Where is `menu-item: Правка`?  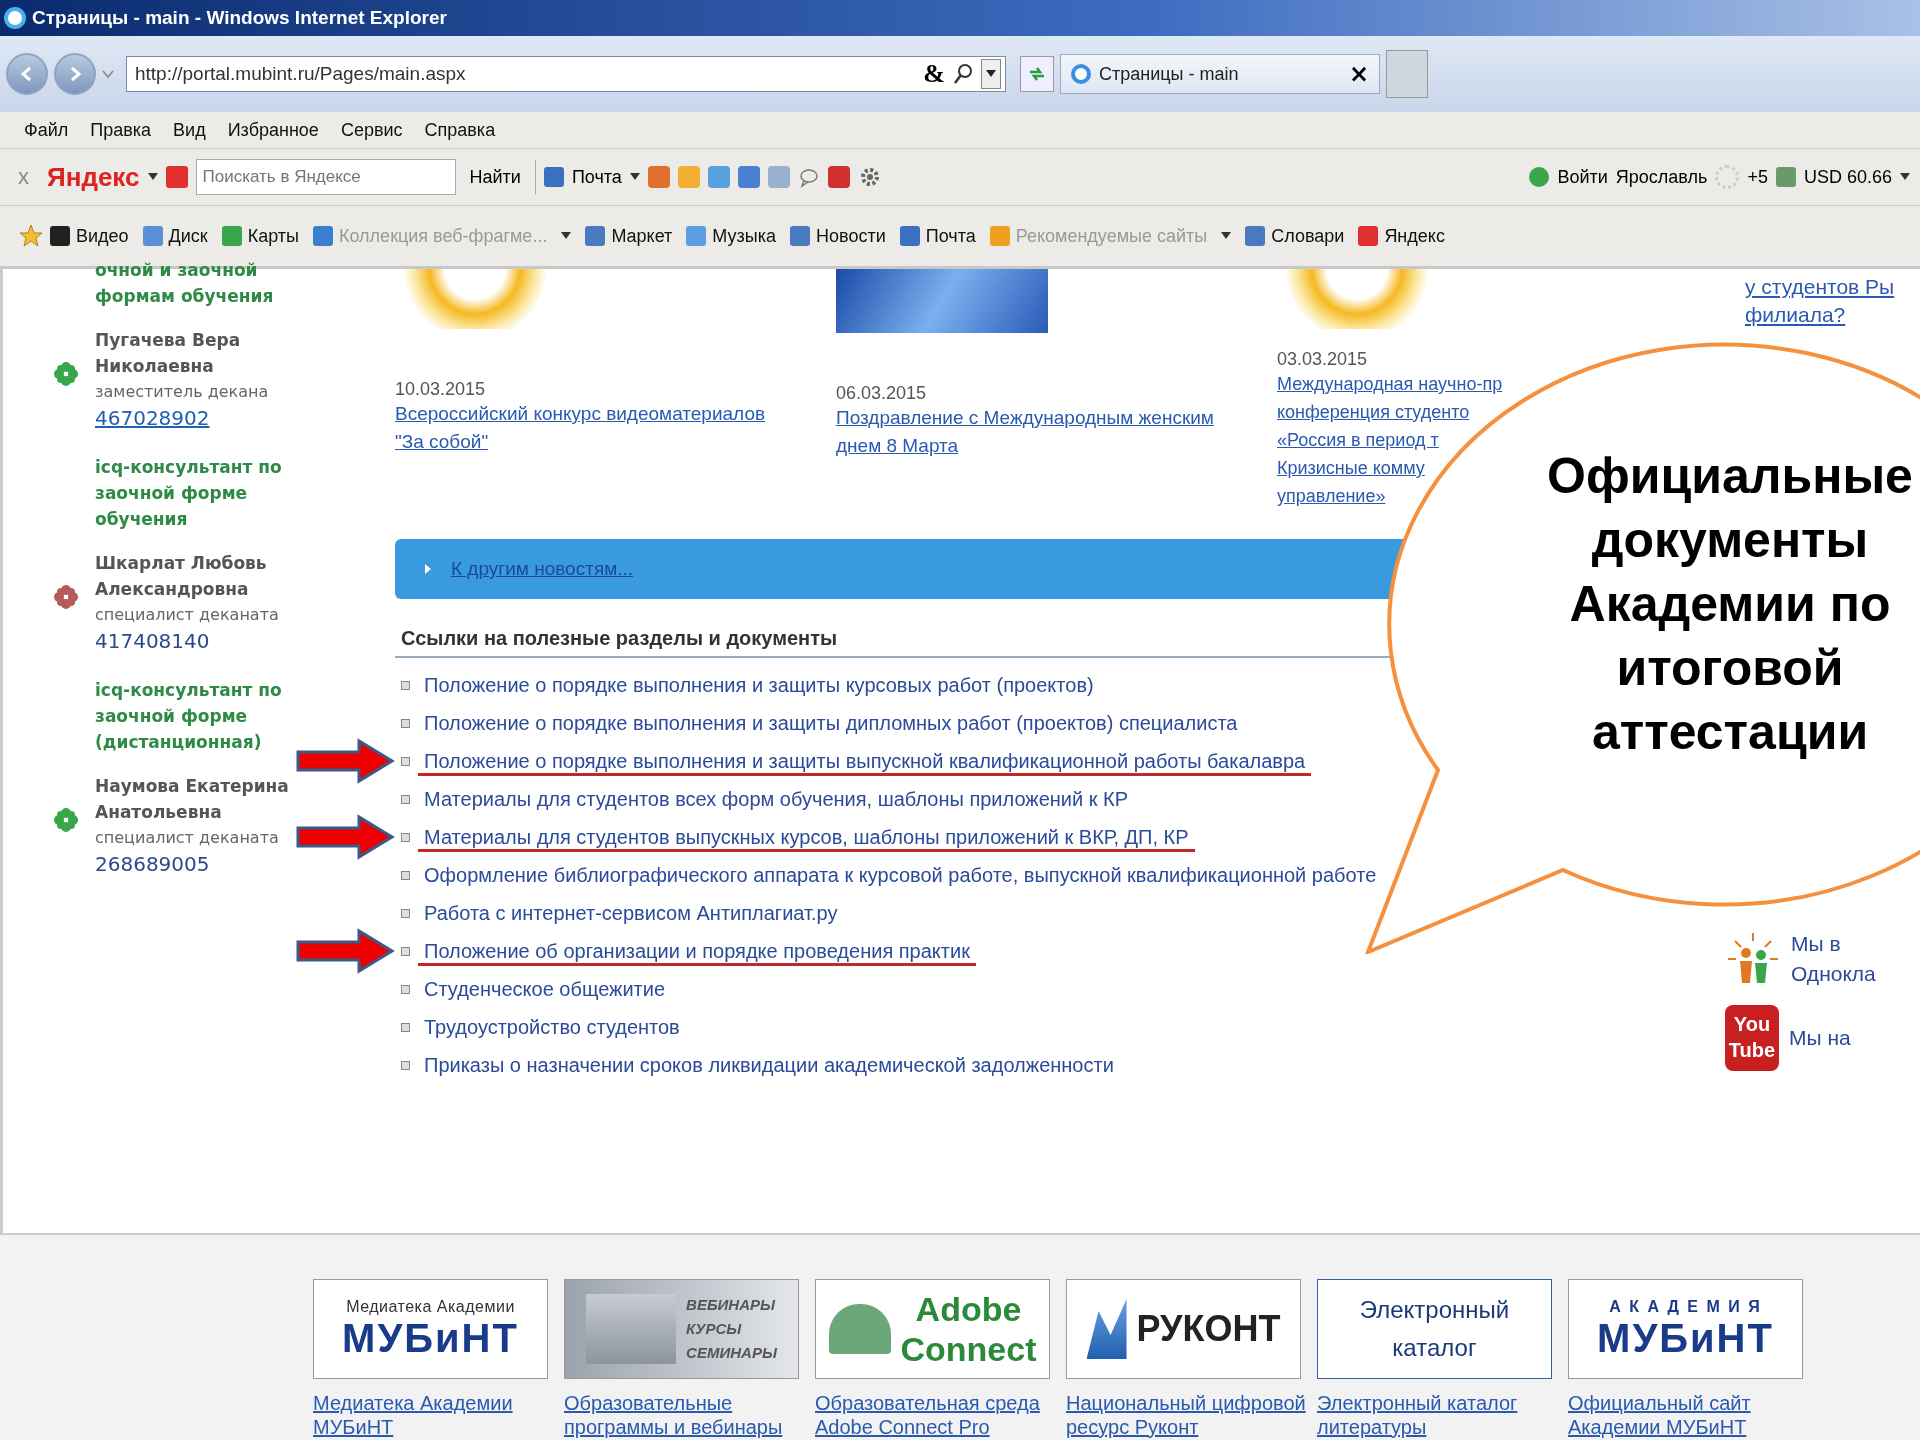 menu-item: Правка is located at coordinates (121, 130).